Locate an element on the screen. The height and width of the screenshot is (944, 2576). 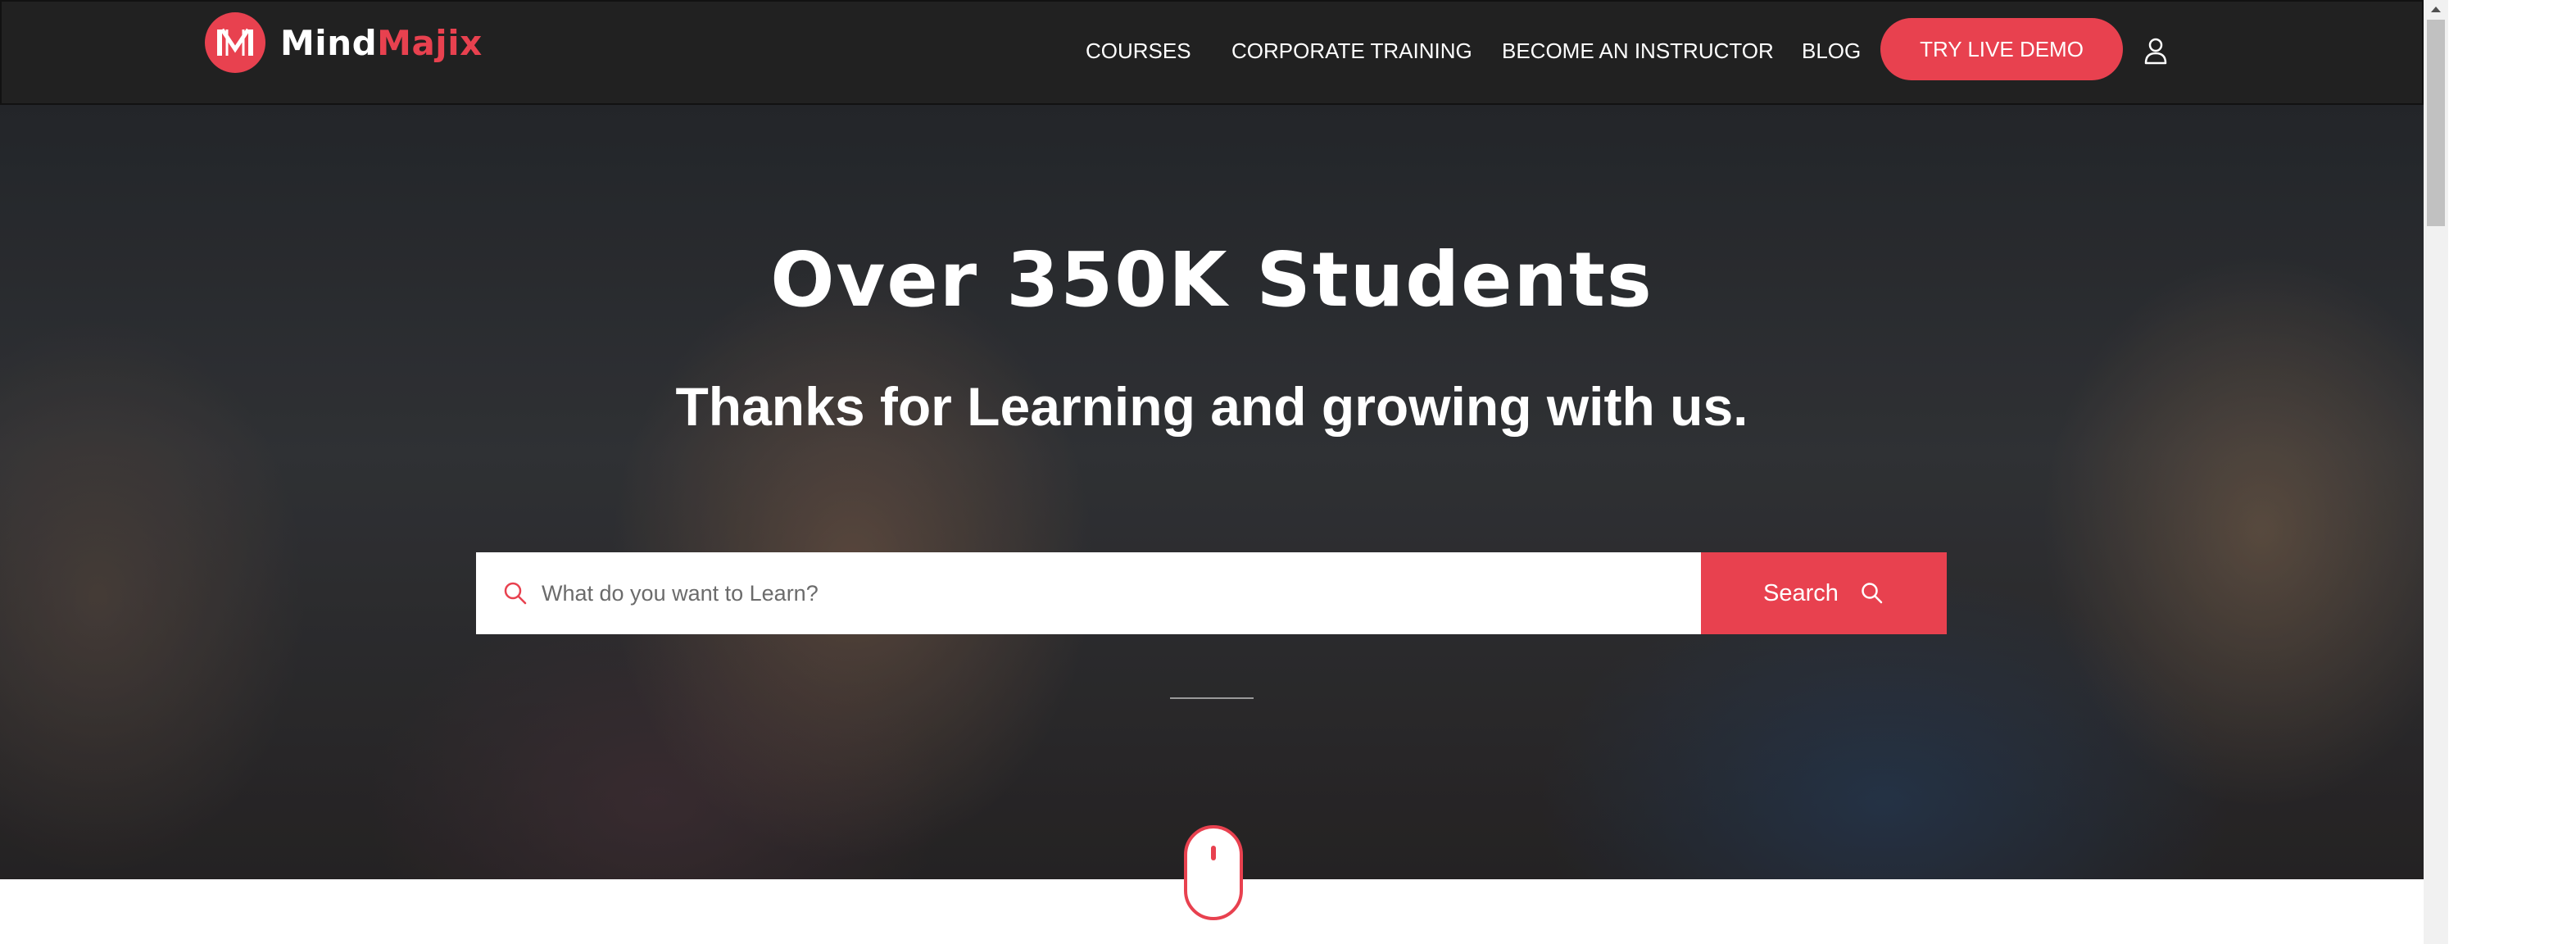
logo-badge-icon is located at coordinates (235, 42).